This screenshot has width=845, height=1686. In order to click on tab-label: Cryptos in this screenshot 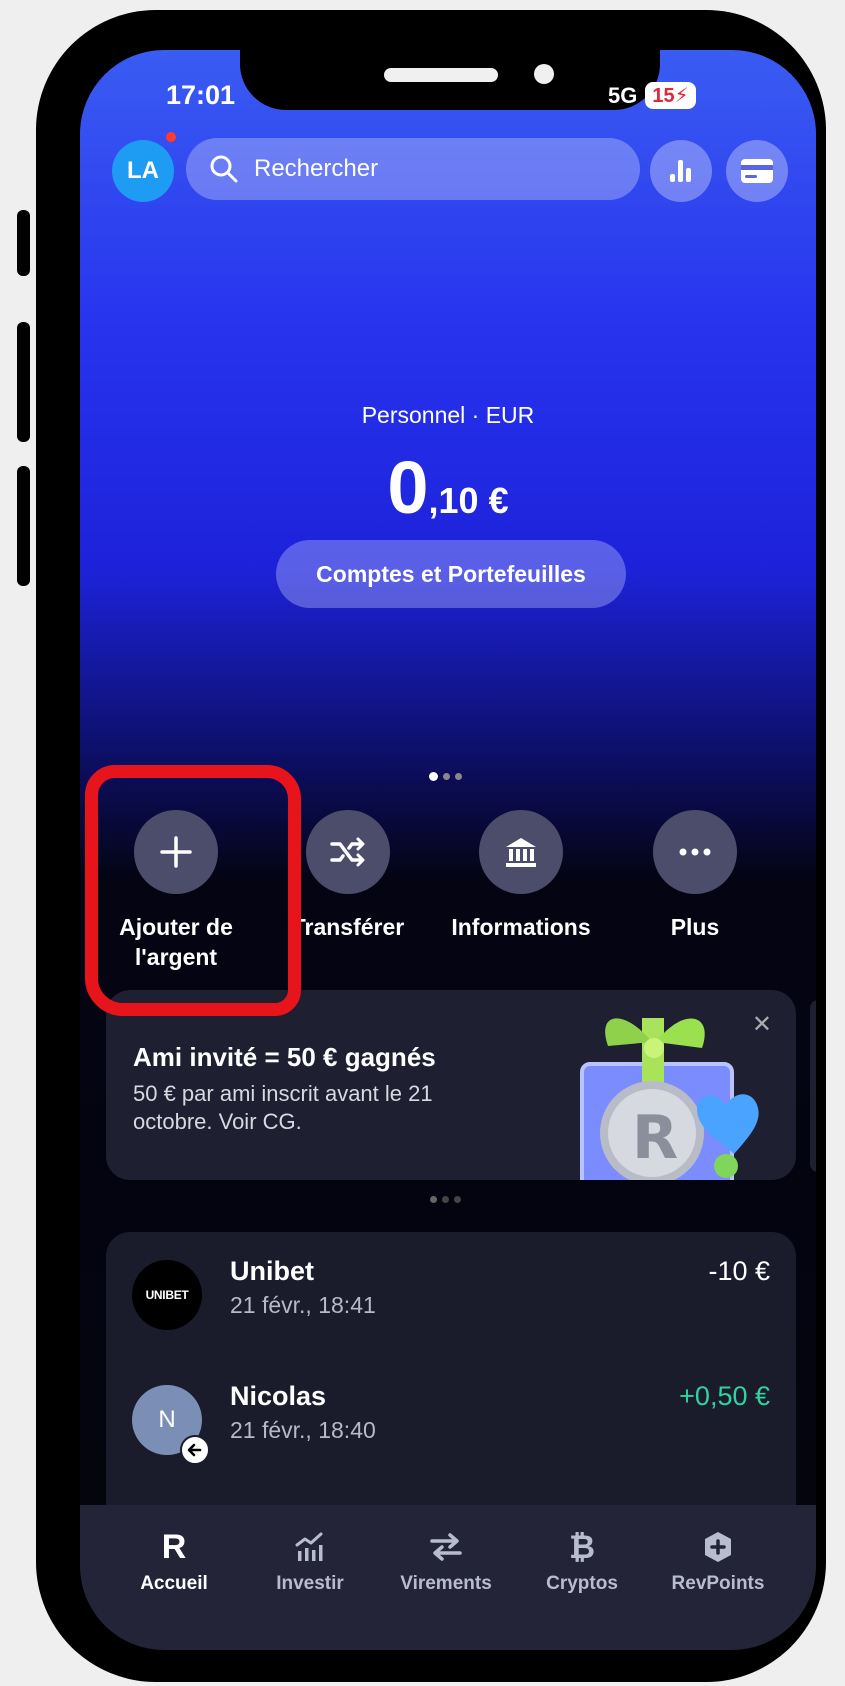, I will do `click(582, 1583)`.